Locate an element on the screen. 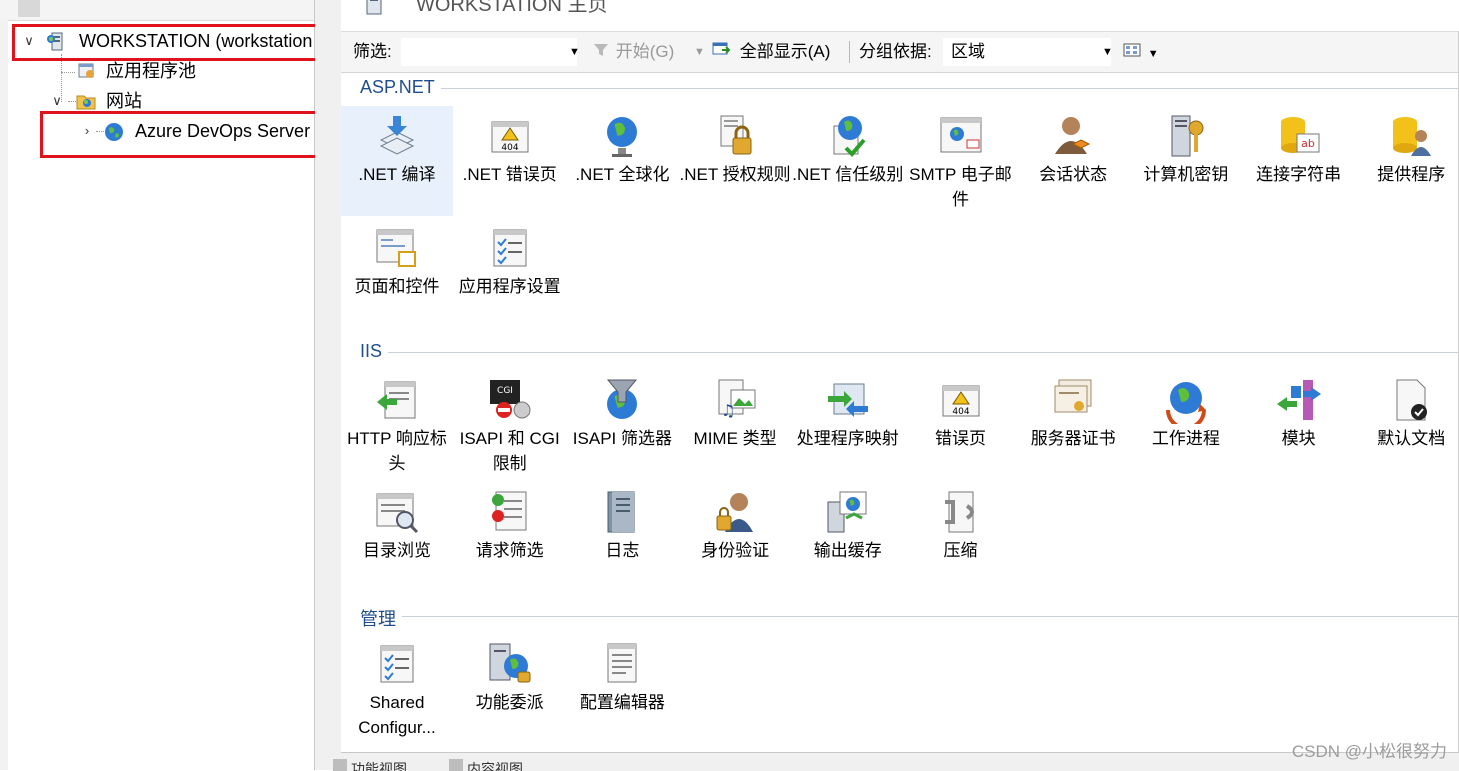  filter-dropdown-icon: ▼ is located at coordinates (574, 52).